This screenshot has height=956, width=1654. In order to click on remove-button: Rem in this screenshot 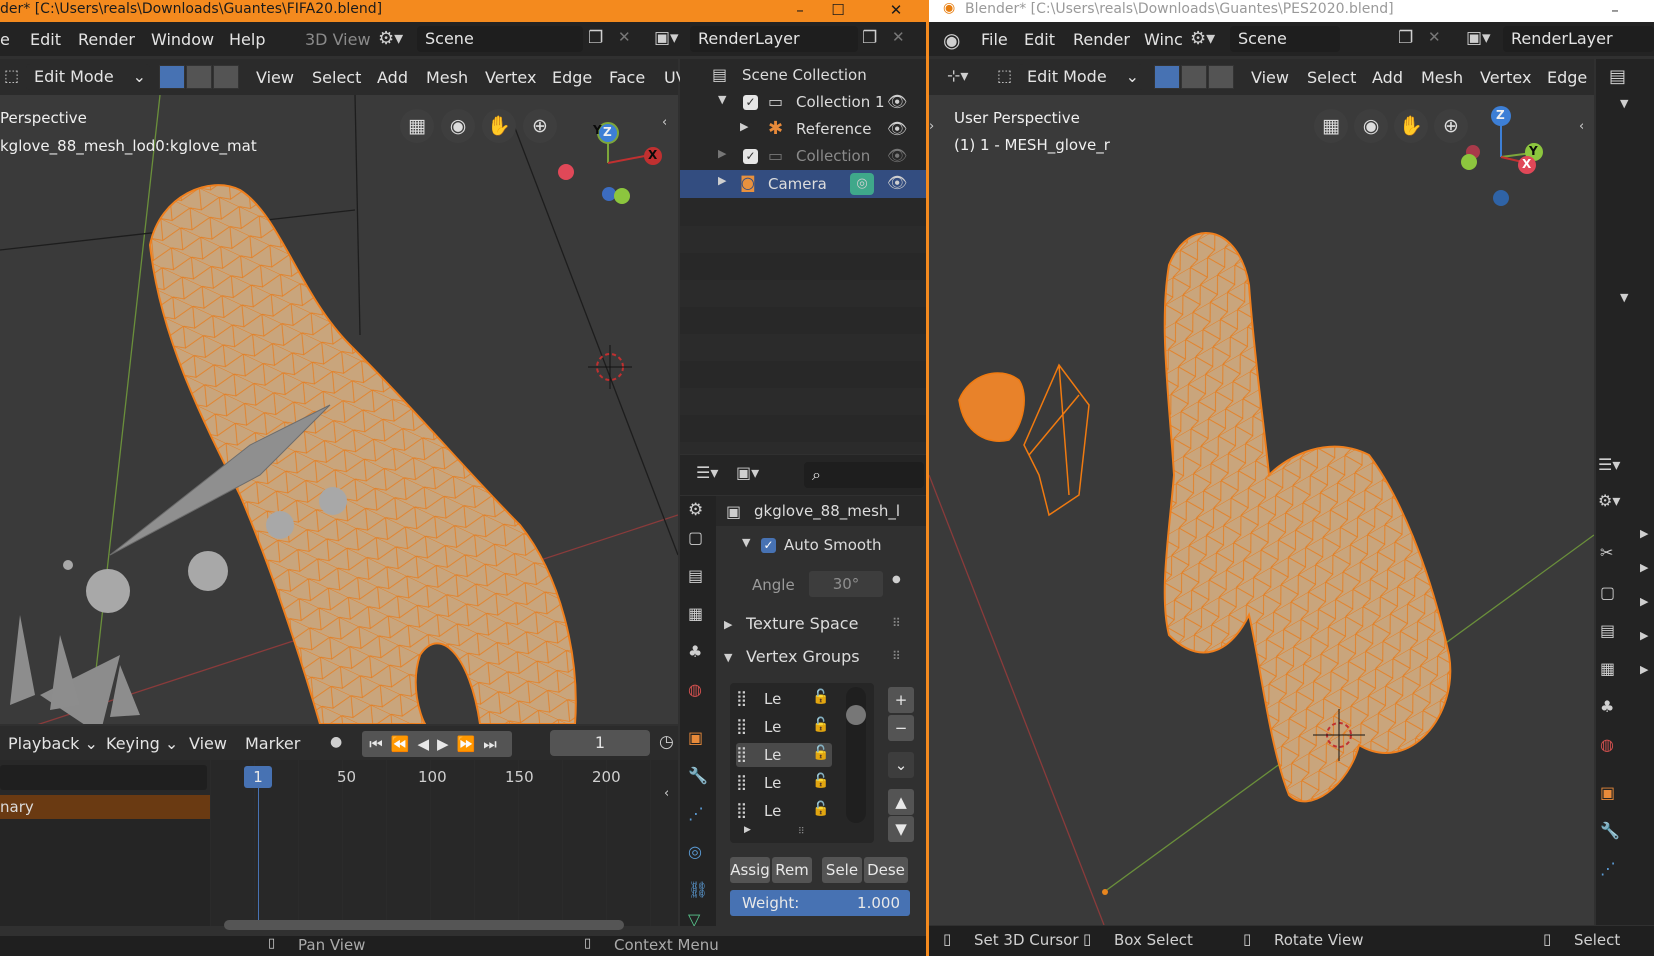, I will do `click(792, 870)`.